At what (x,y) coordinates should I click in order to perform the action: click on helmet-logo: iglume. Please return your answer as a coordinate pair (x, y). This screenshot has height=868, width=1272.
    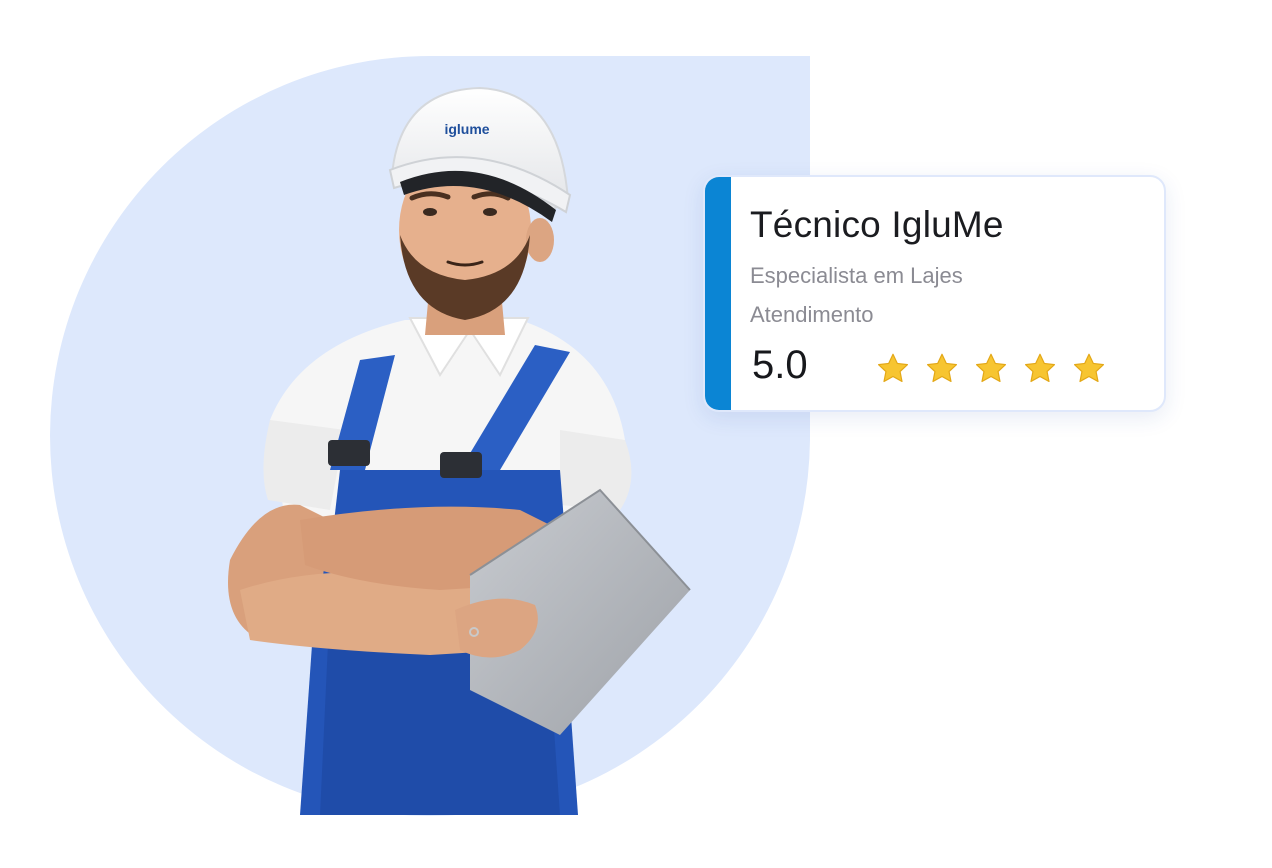
    Looking at the image, I should click on (466, 129).